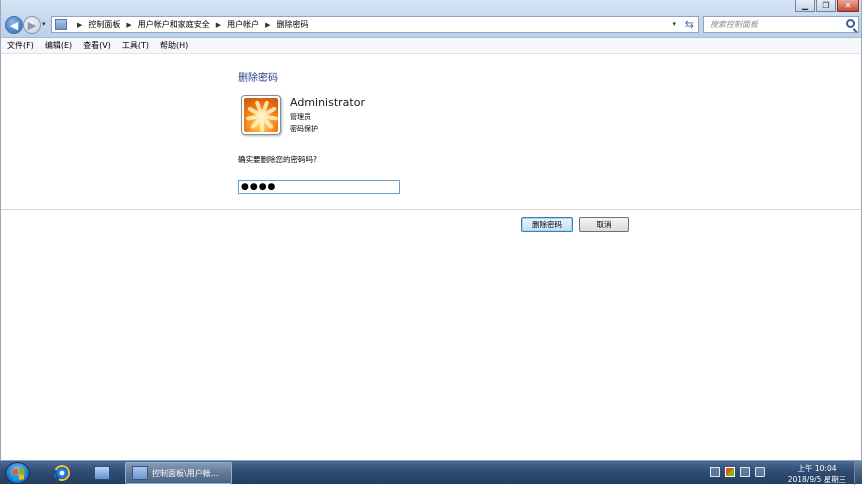 This screenshot has width=862, height=485. I want to click on search-icon, so click(850, 23).